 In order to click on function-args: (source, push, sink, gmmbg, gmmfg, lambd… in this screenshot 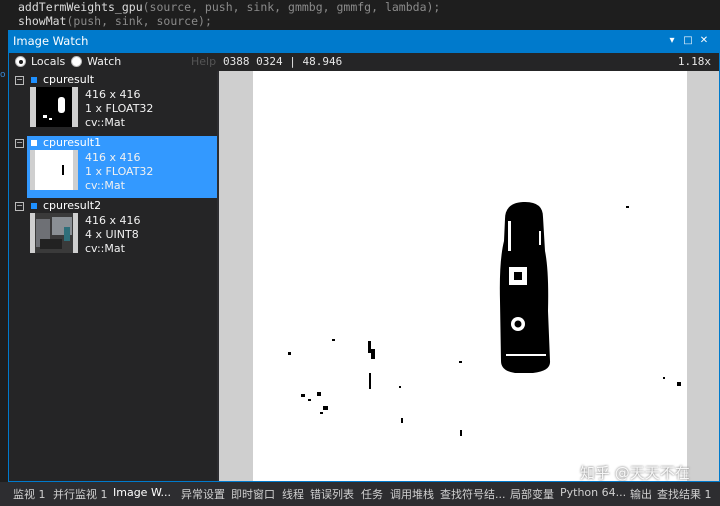, I will do `click(291, 7)`.